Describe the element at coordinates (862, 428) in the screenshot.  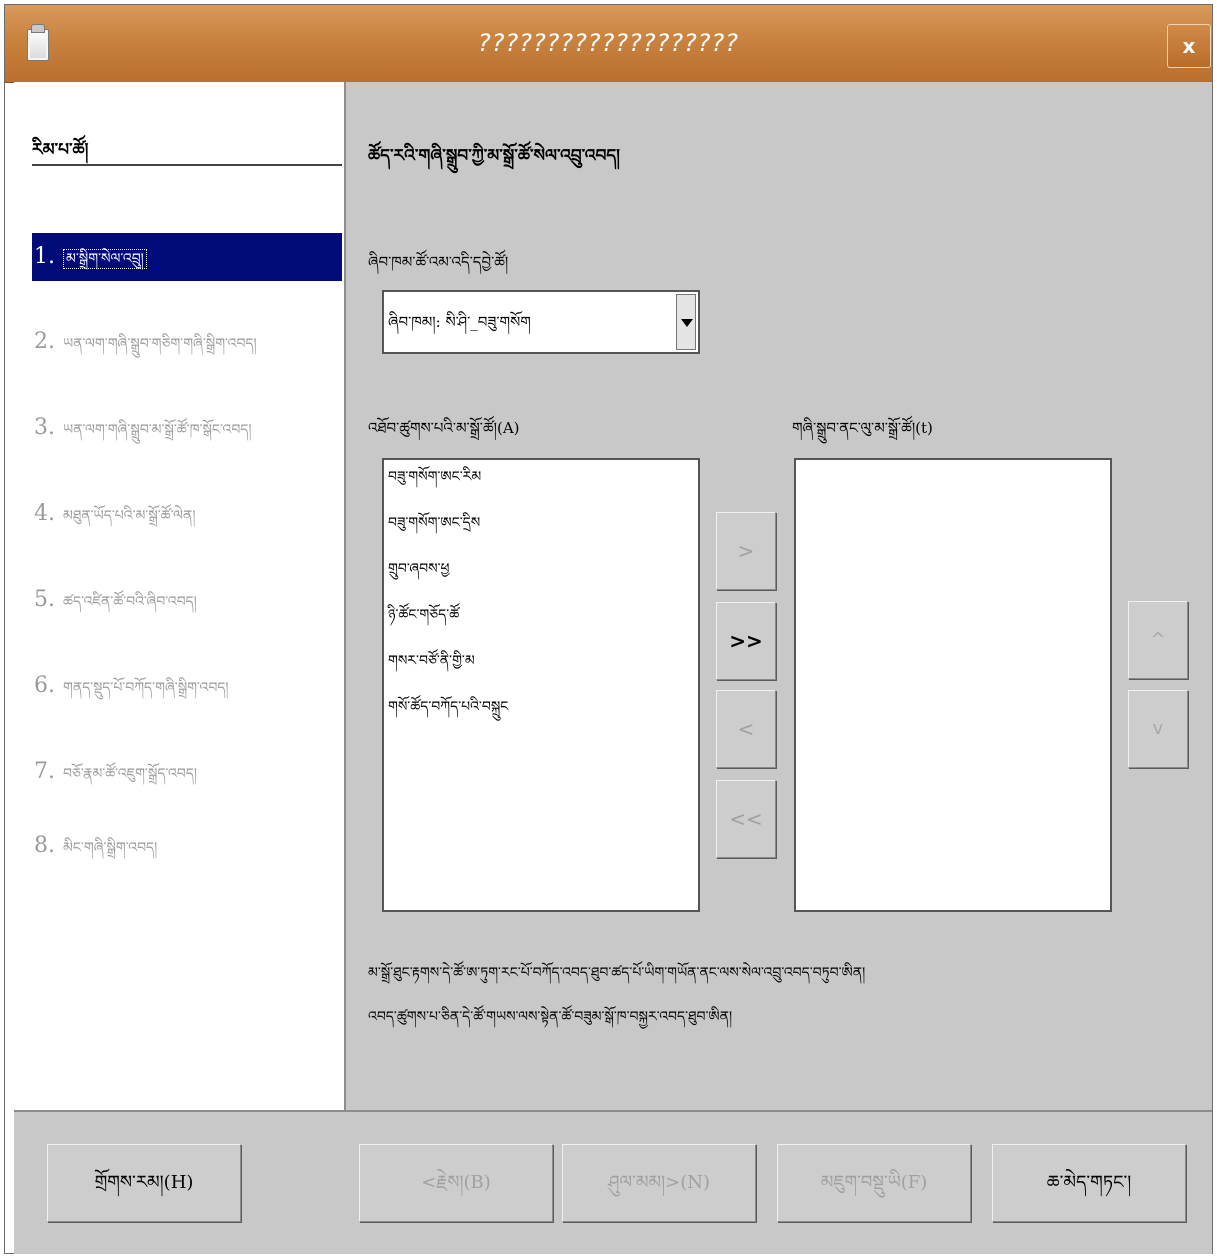
I see `selected-fields-label: གཞི་སྒྲུབ་ནང་ལུ་མ་སྒྲོ་ཚོ།(t)` at that location.